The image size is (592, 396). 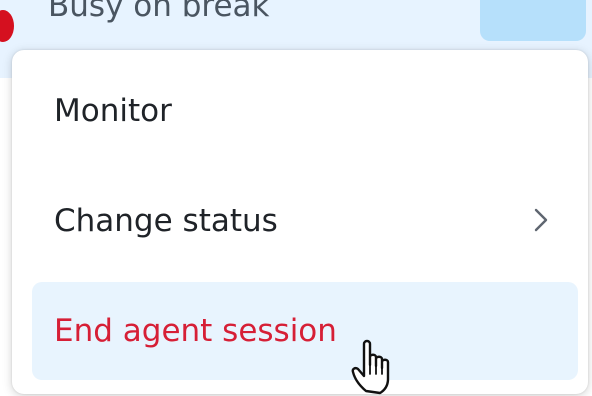 I want to click on hand-pointer-icon, so click(x=370, y=367).